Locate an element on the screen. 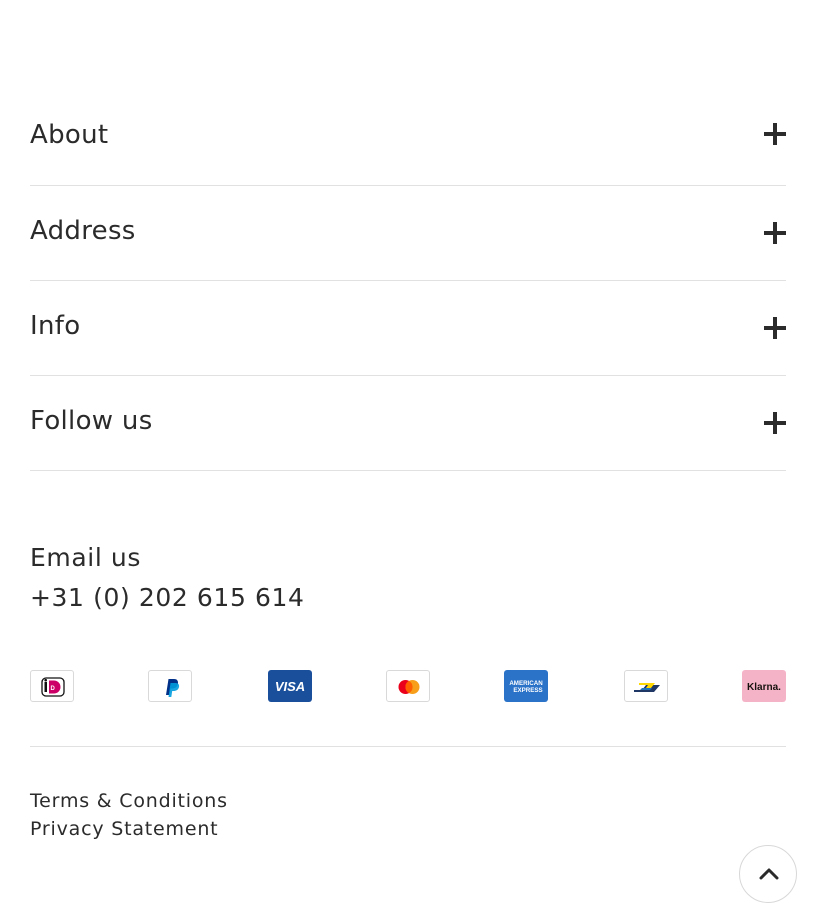 The width and height of the screenshot is (818, 920). klarna-label: Klarna. is located at coordinates (764, 687).